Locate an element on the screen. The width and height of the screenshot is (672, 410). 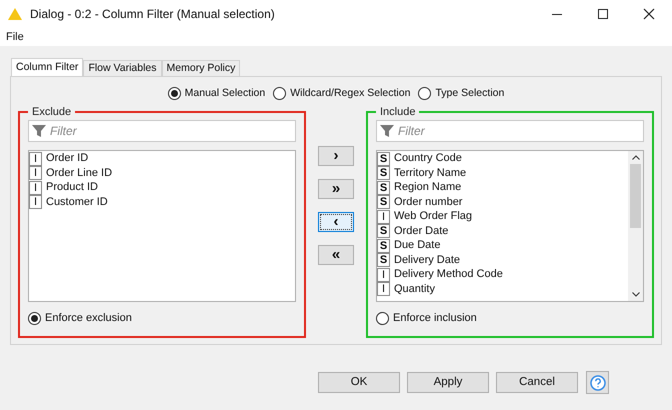
column-name: Order ID is located at coordinates (67, 159).